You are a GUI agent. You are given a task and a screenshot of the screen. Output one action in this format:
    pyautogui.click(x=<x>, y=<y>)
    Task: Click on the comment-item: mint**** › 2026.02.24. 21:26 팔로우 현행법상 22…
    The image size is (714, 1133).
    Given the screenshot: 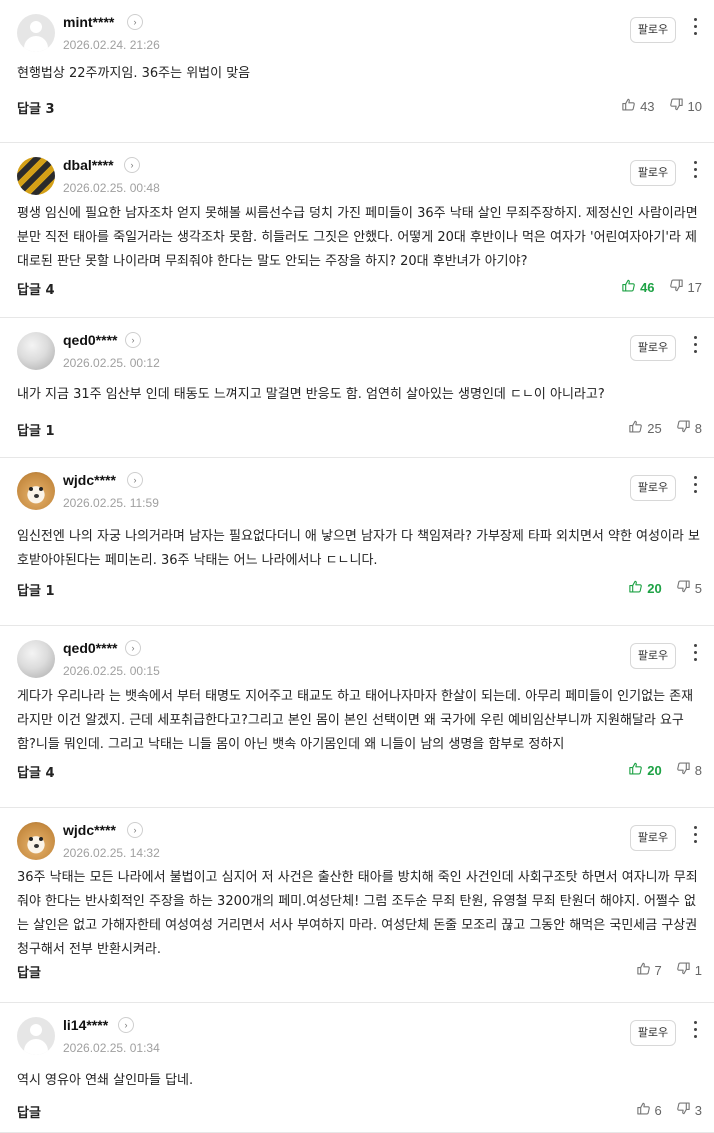 What is the action you would take?
    pyautogui.click(x=357, y=71)
    